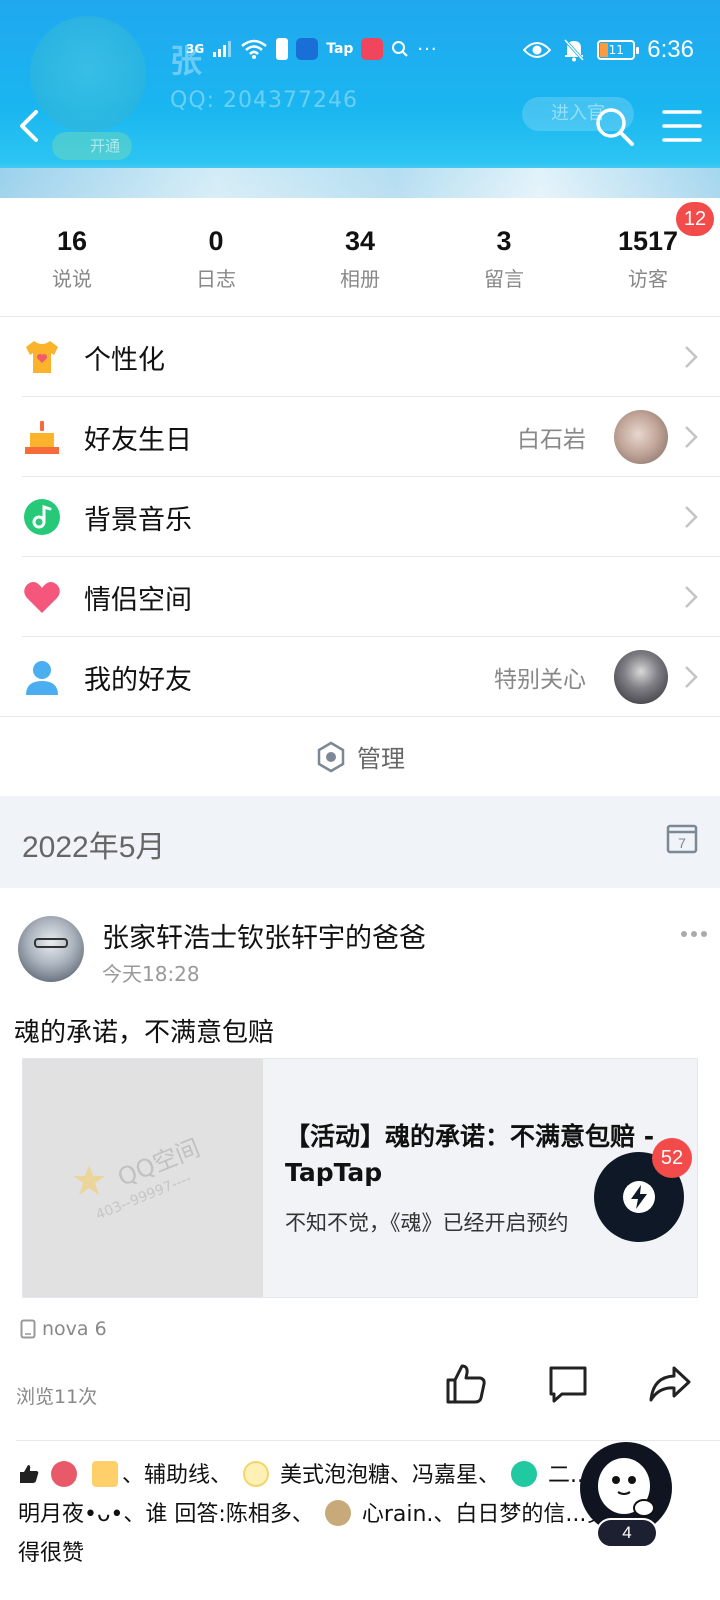 The image size is (720, 1600). What do you see at coordinates (368, 1440) in the screenshot?
I see `post-divider` at bounding box center [368, 1440].